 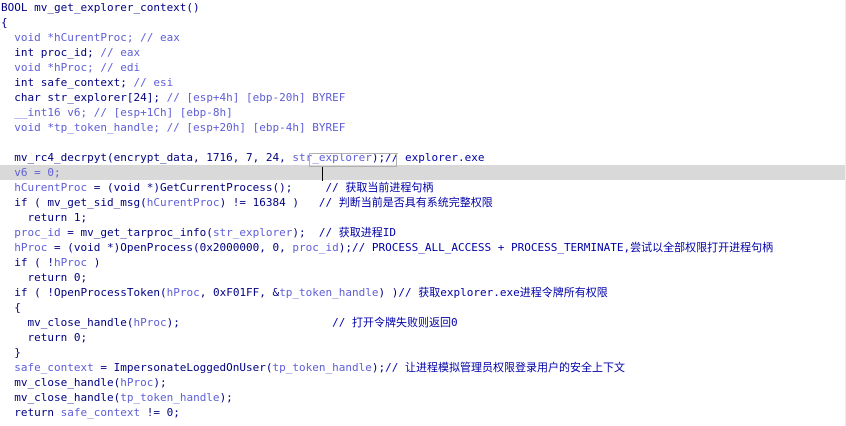 What do you see at coordinates (423, 142) in the screenshot?
I see `code-line` at bounding box center [423, 142].